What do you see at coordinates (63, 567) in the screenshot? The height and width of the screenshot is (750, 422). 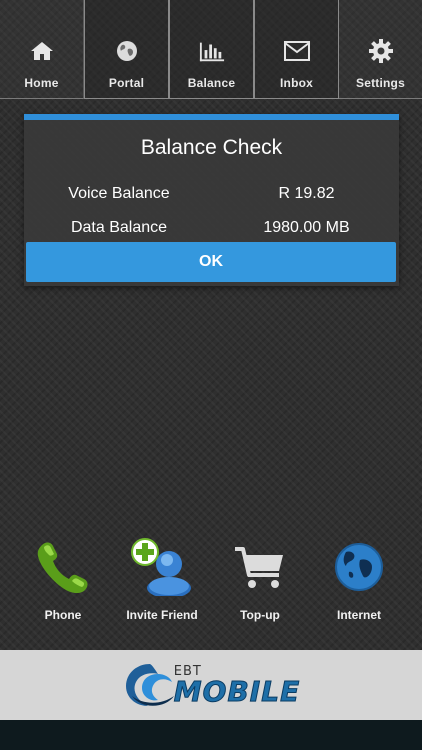 I see `phone-icon` at bounding box center [63, 567].